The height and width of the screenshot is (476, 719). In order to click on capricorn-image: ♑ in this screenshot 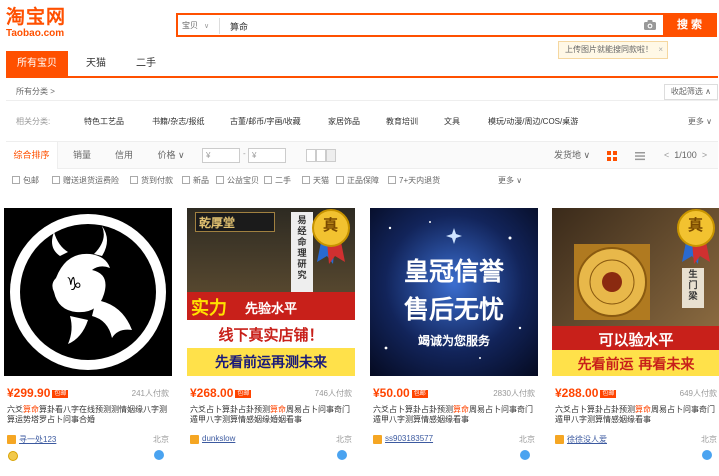, I will do `click(88, 292)`.